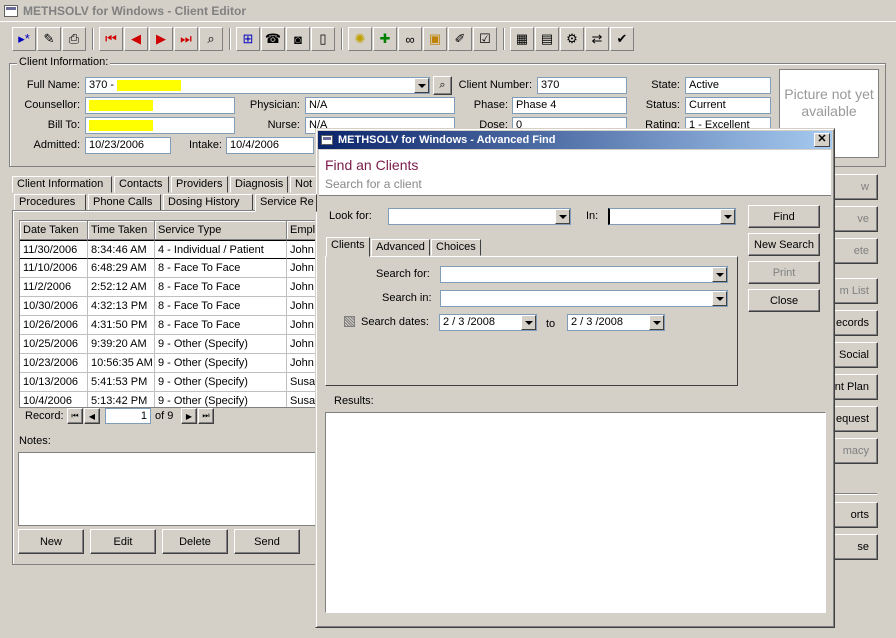 This screenshot has height=638, width=896. Describe the element at coordinates (479, 216) in the screenshot. I see `look-for-combo` at that location.